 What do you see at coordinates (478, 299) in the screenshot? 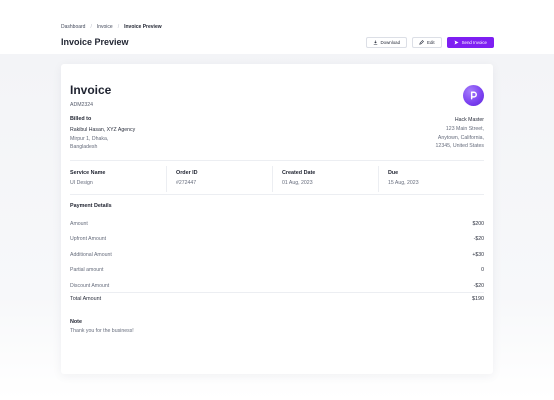
I see `total-value: $190` at bounding box center [478, 299].